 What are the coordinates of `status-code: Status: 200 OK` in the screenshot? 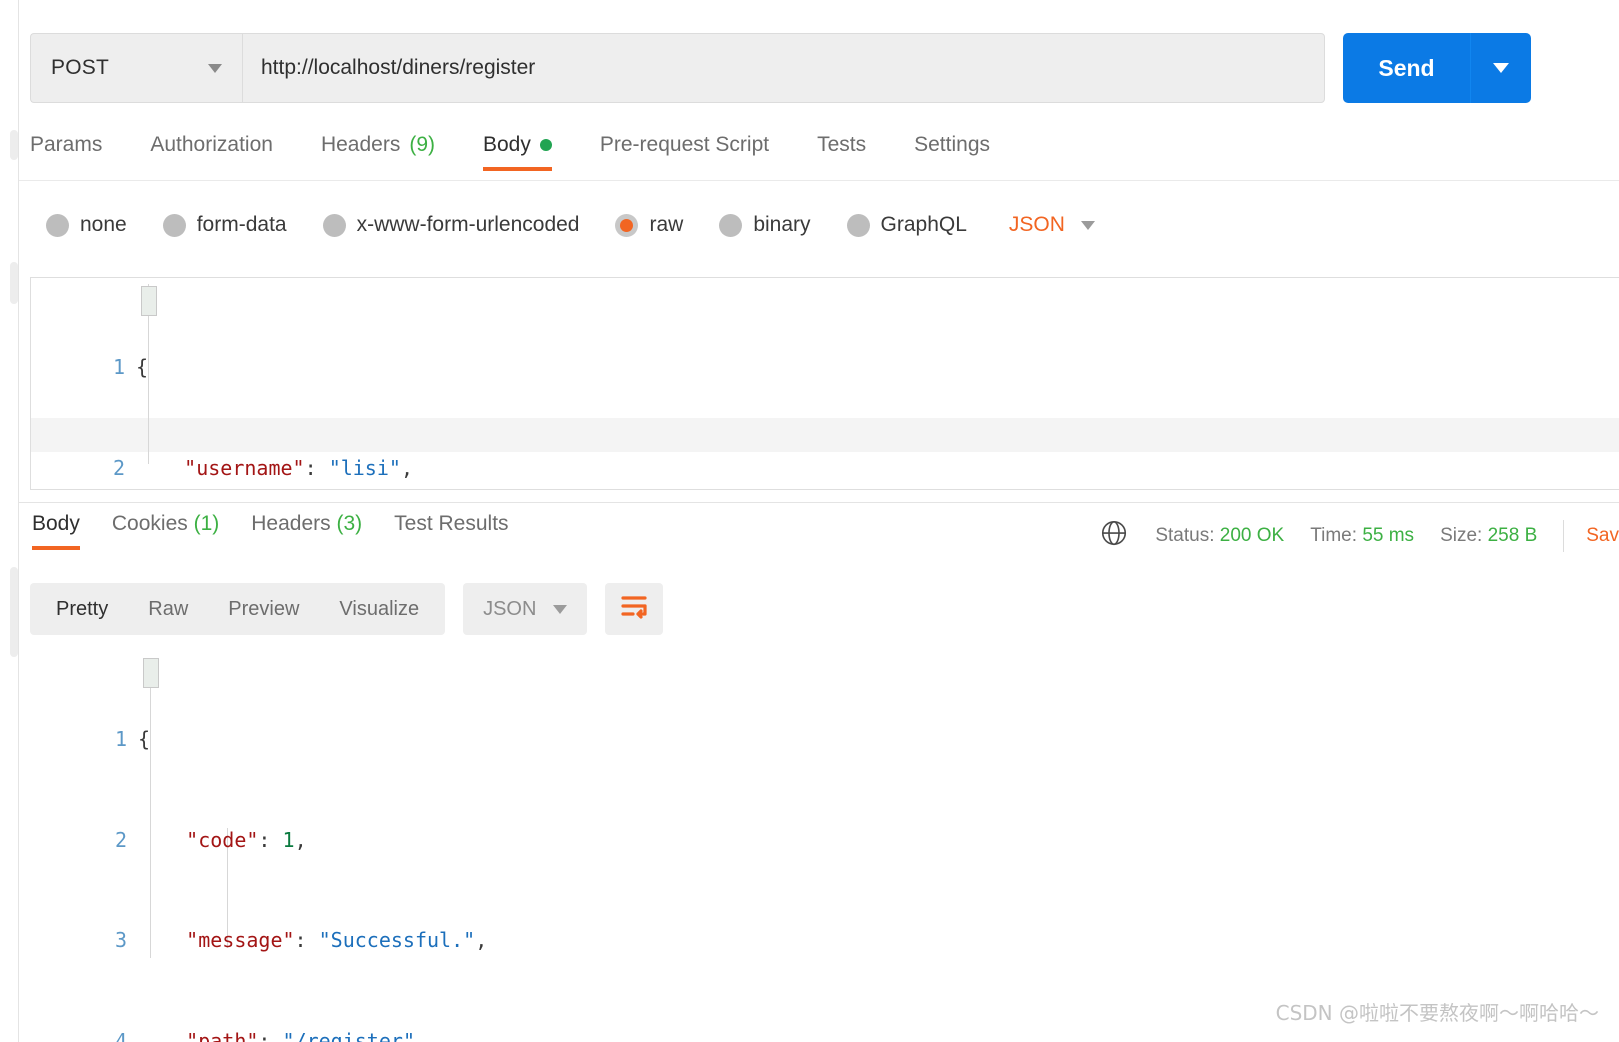 It's located at (1219, 536).